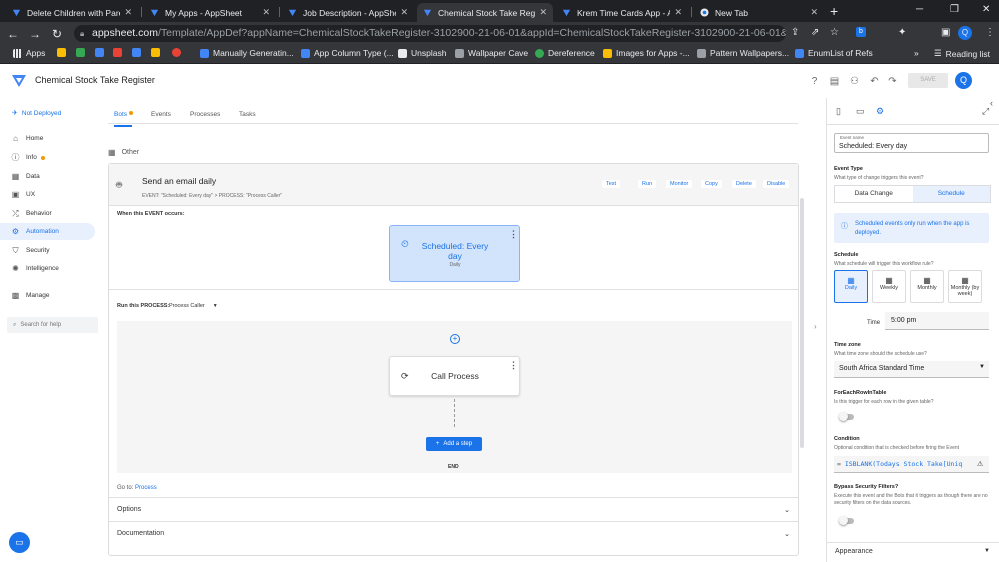 This screenshot has height=562, width=999. What do you see at coordinates (919, 9) in the screenshot?
I see `minimize-icon: ─` at bounding box center [919, 9].